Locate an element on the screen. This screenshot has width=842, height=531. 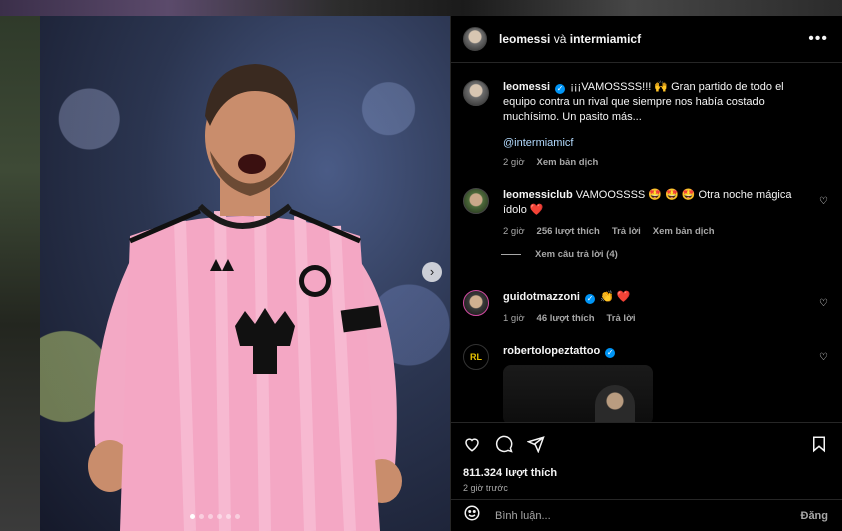
more-options-icon: ••• is located at coordinates (818, 39).